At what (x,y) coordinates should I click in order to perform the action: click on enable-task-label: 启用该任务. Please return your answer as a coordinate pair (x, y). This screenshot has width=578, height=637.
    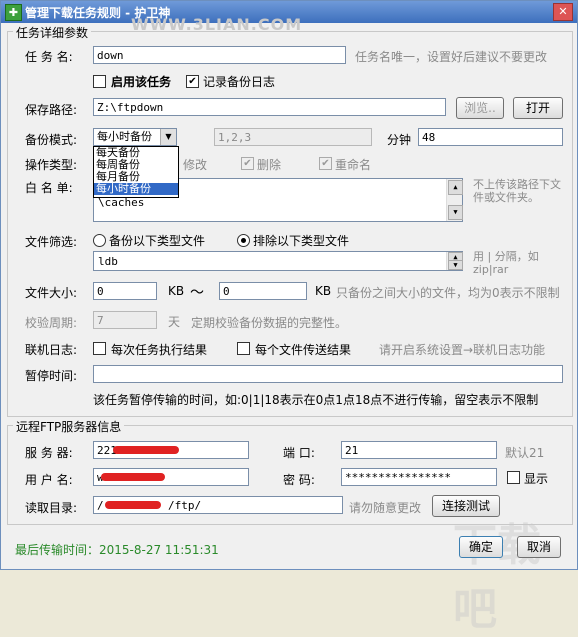
    Looking at the image, I should click on (141, 82).